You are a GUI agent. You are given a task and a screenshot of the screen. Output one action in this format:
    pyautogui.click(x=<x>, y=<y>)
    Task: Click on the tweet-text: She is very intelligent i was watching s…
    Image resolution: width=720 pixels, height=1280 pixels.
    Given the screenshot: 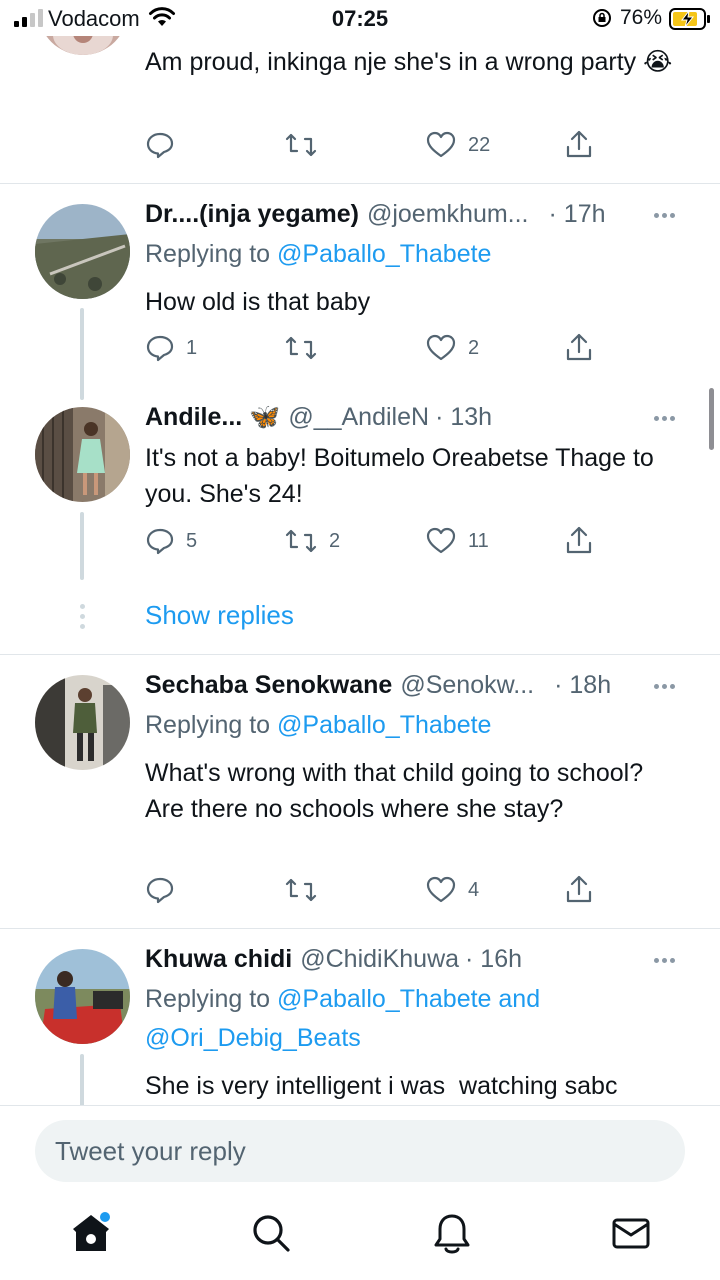 What is the action you would take?
    pyautogui.click(x=381, y=1086)
    